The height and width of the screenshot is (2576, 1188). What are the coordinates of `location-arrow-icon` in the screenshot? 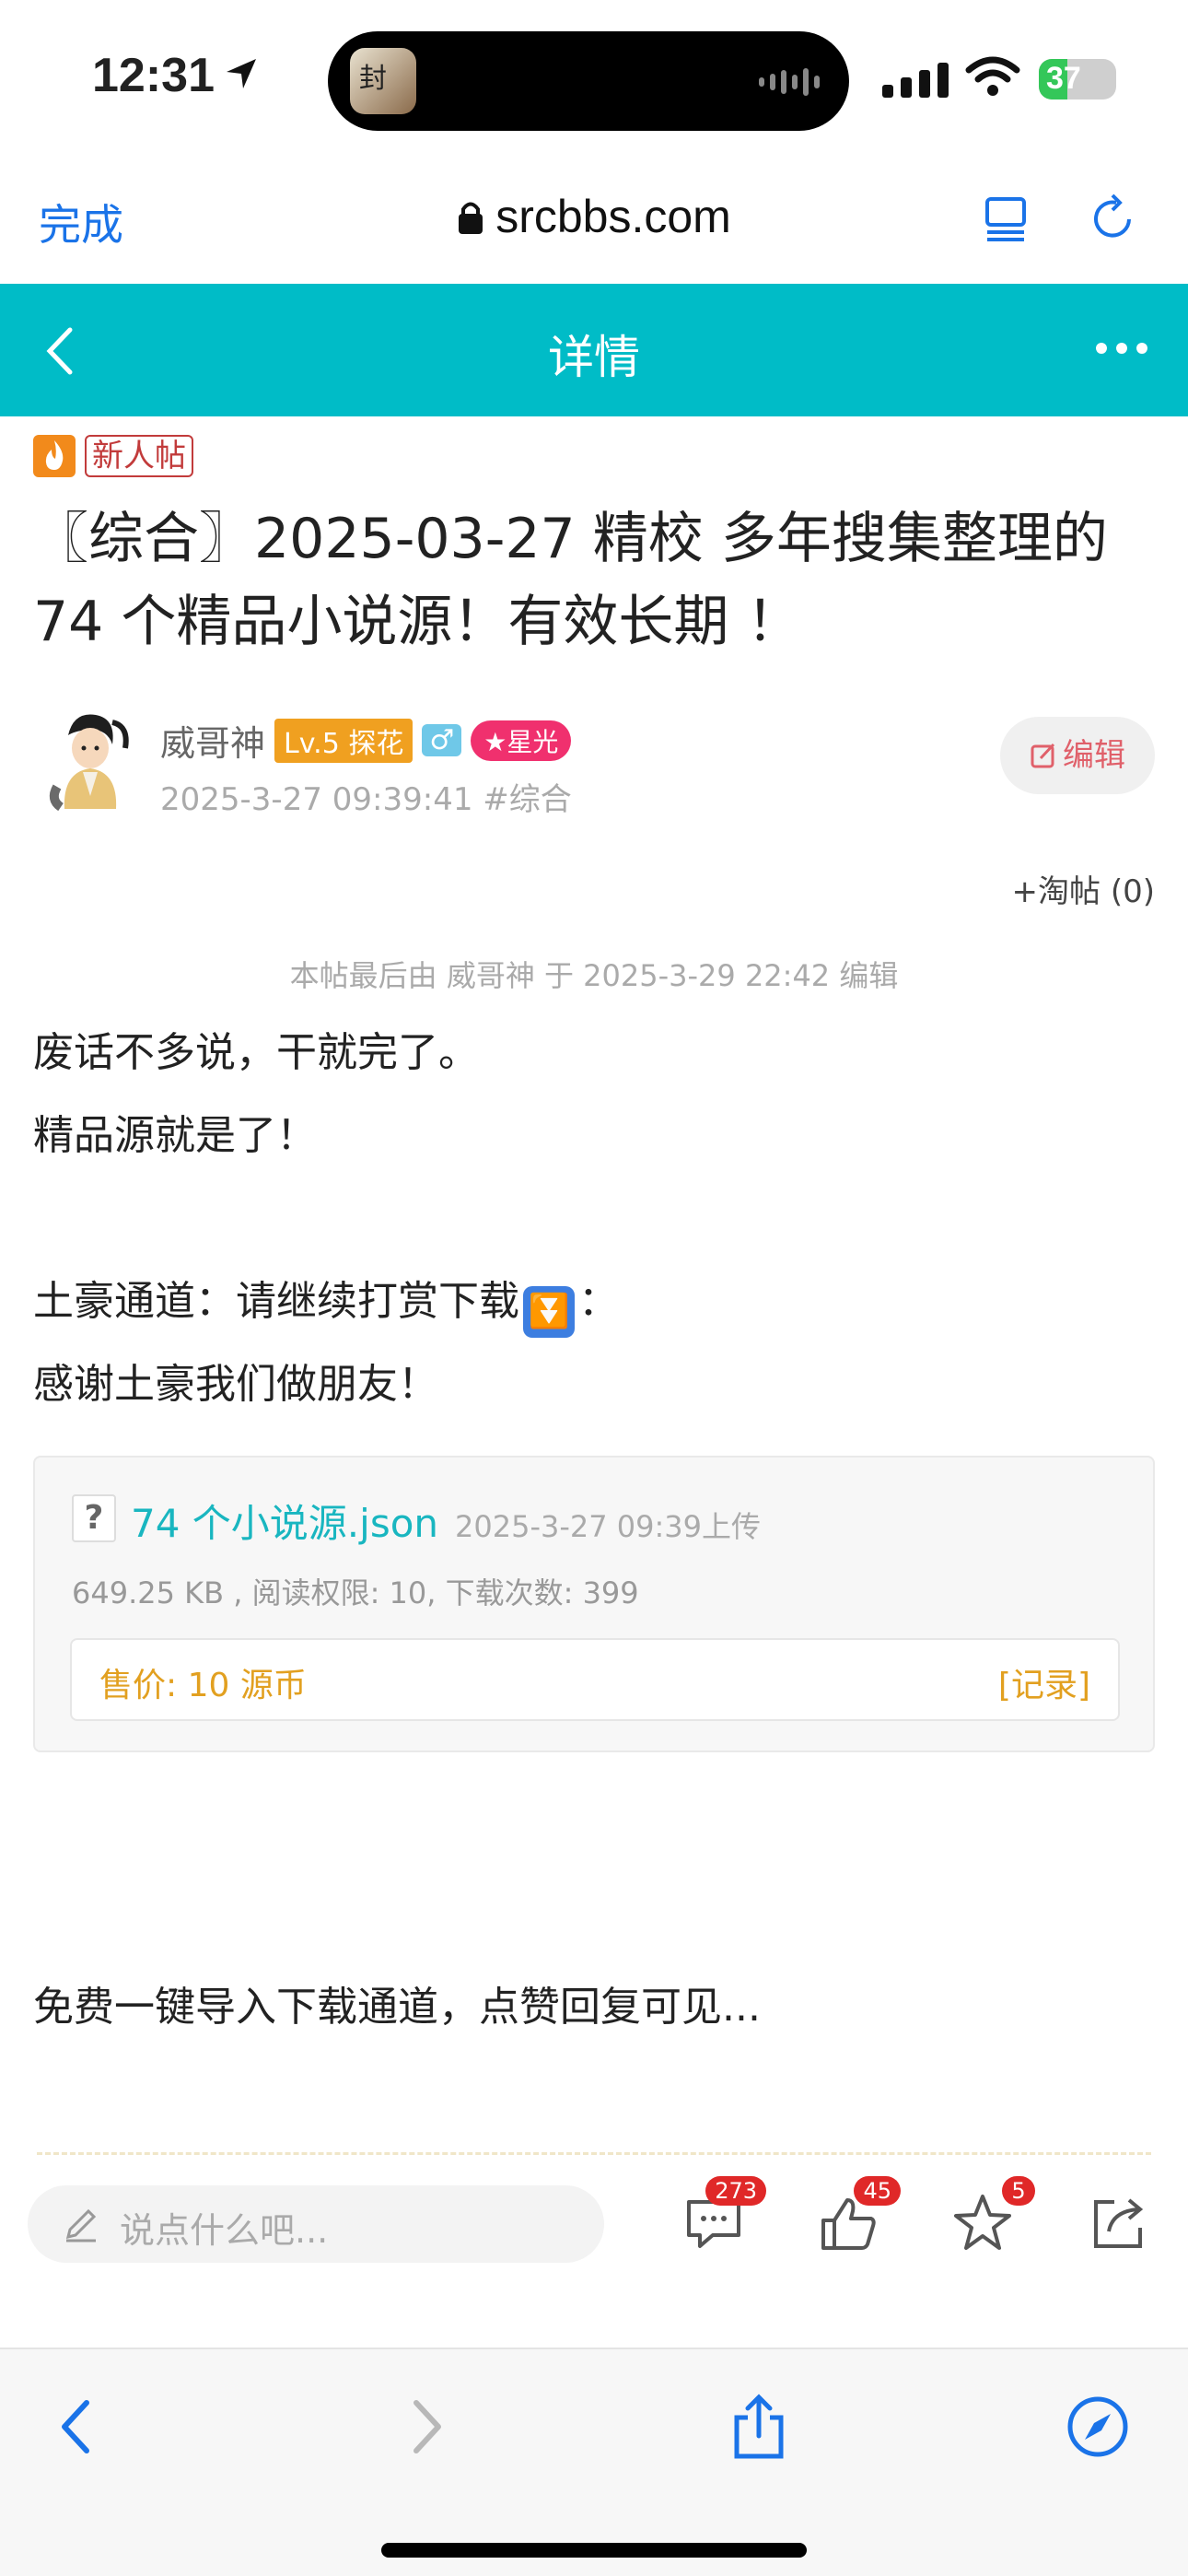 It's located at (242, 73).